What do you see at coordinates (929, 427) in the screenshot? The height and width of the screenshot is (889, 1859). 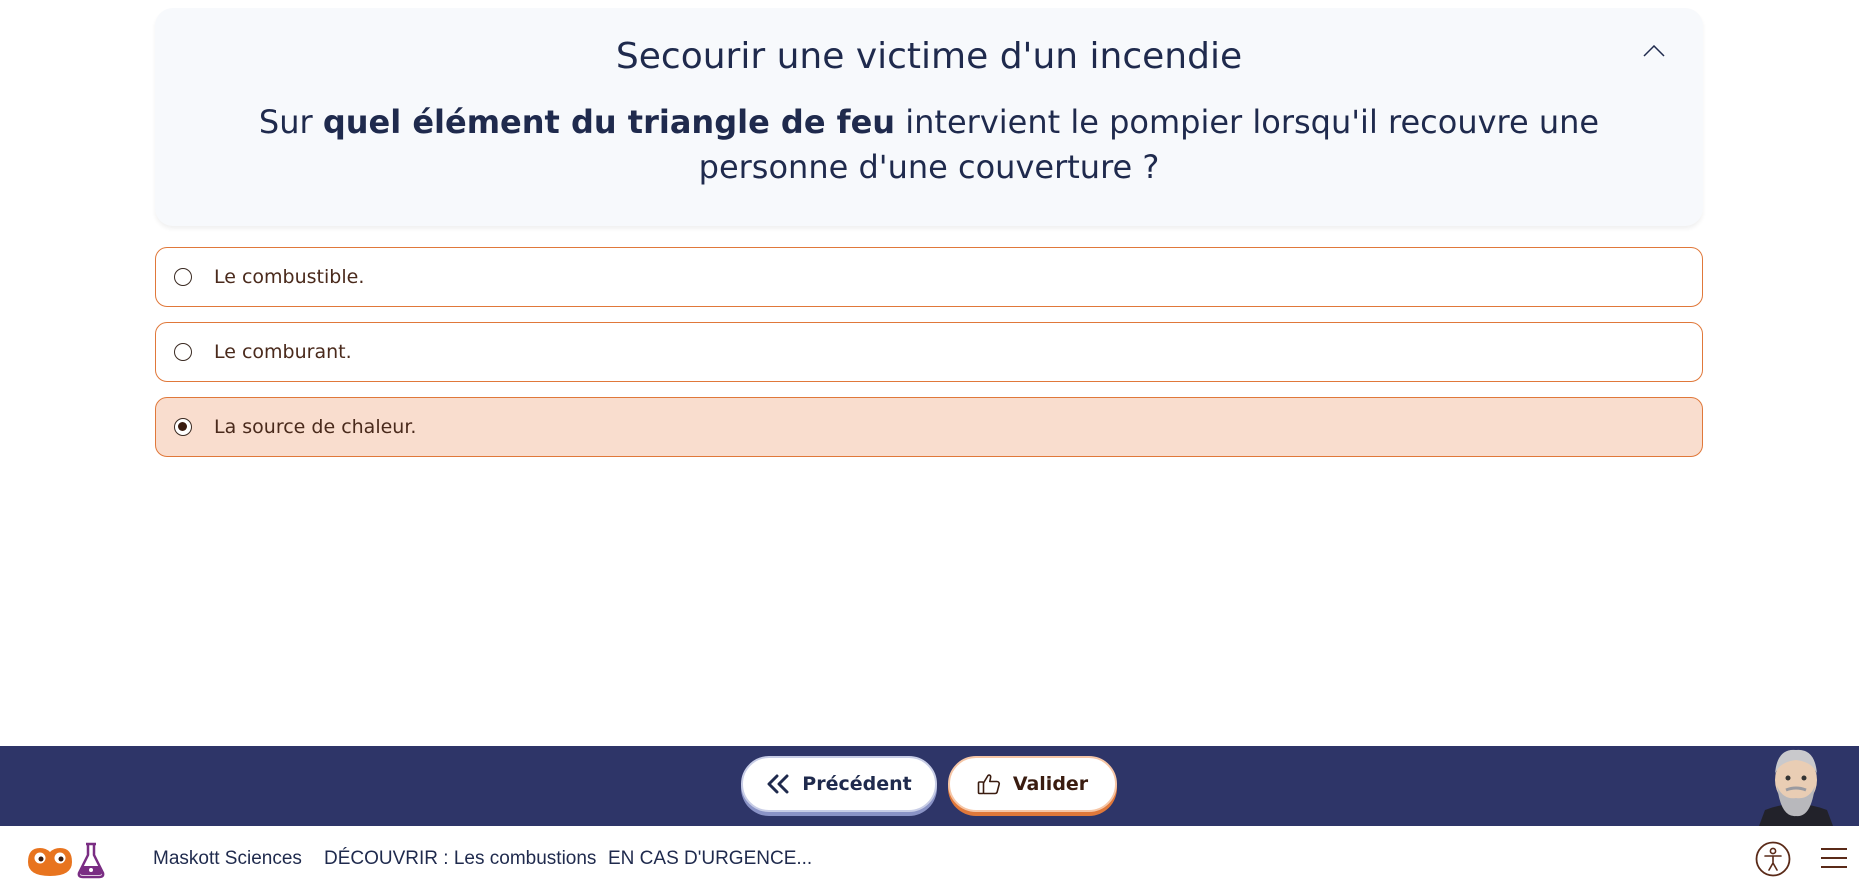 I see `option-source-de-chaleur: La source de chaleur.` at bounding box center [929, 427].